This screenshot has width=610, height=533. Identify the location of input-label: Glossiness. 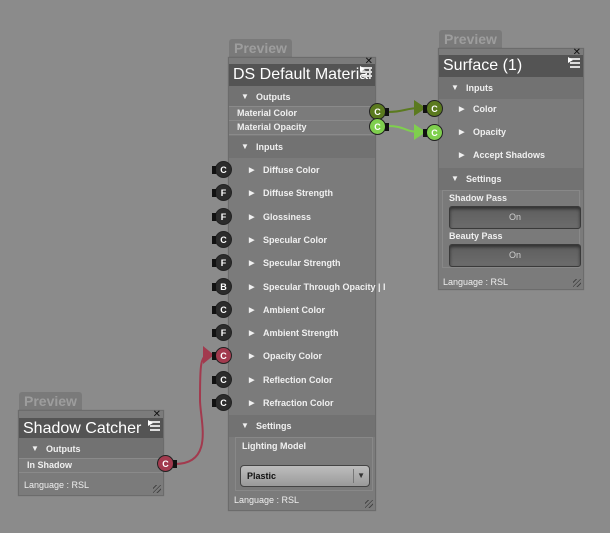
(287, 216).